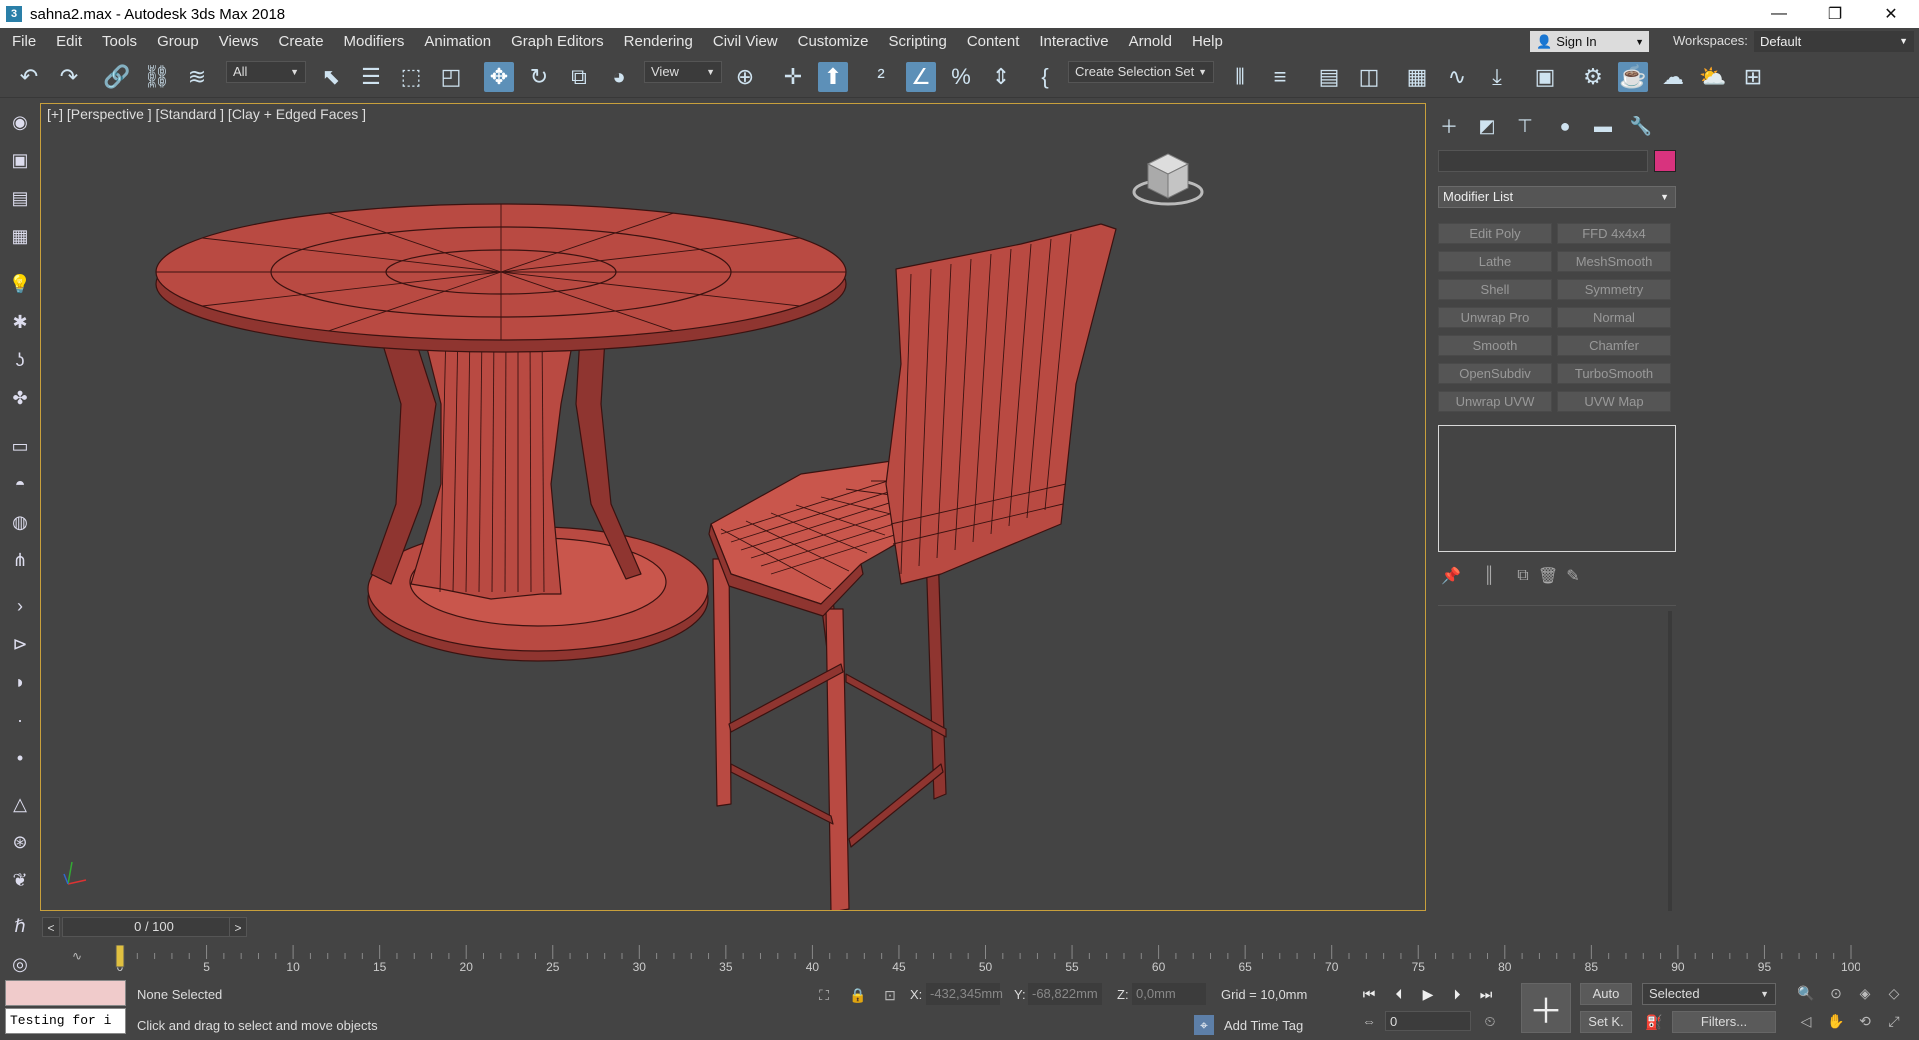  Describe the element at coordinates (579, 77) in the screenshot. I see `select-and-scale-icon: ⧉` at that location.